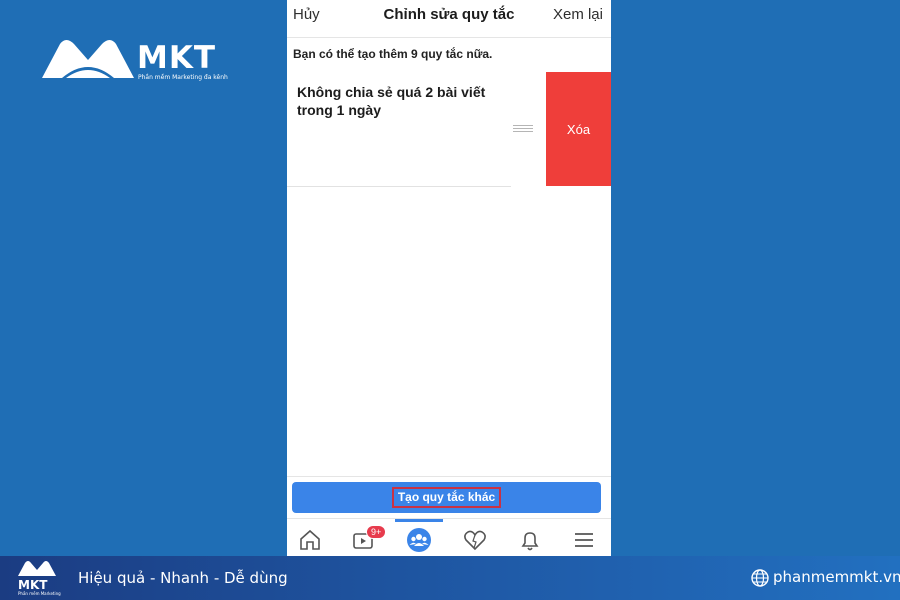 The width and height of the screenshot is (900, 600). I want to click on footer-brand-name: MKT, so click(33, 585).